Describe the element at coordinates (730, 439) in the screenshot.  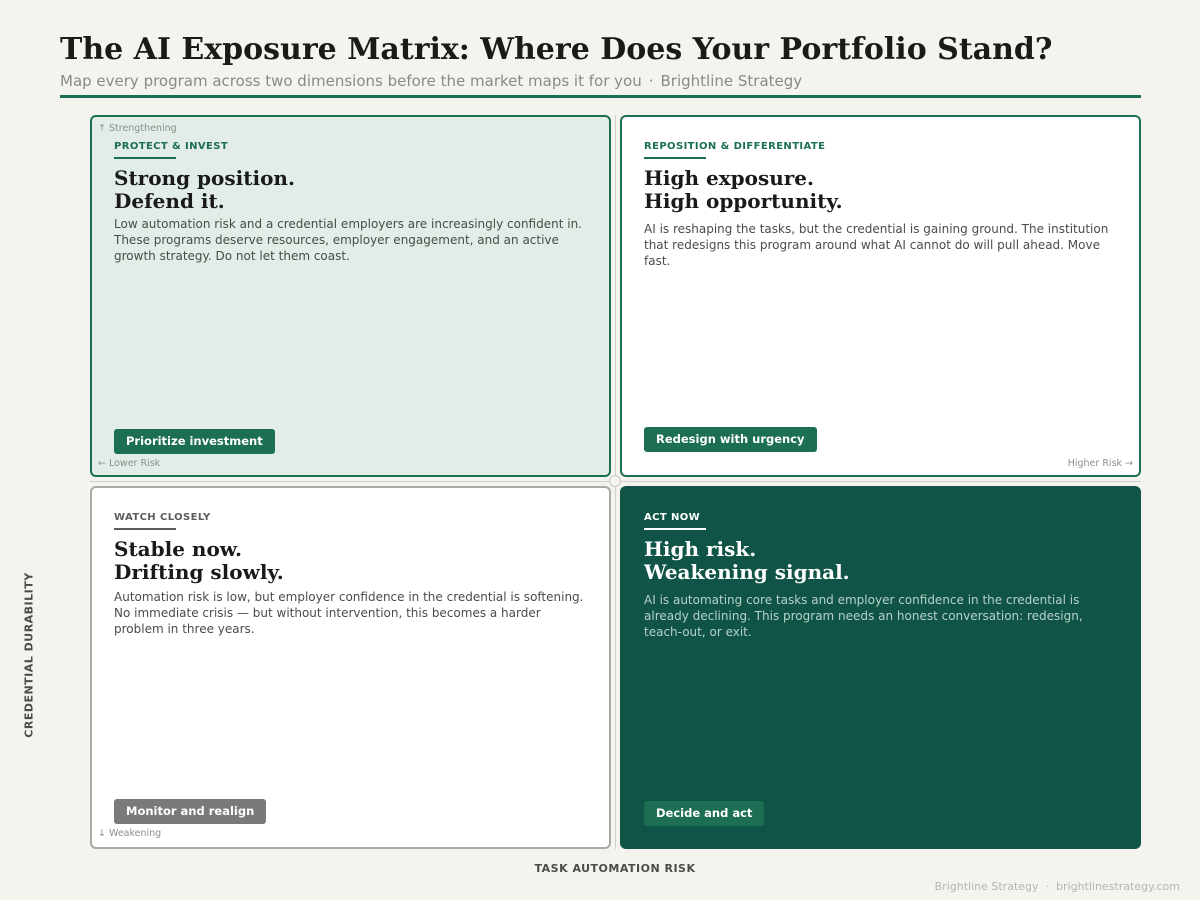
I see `redesign-with-urgency-button: Redesign with urgency` at that location.